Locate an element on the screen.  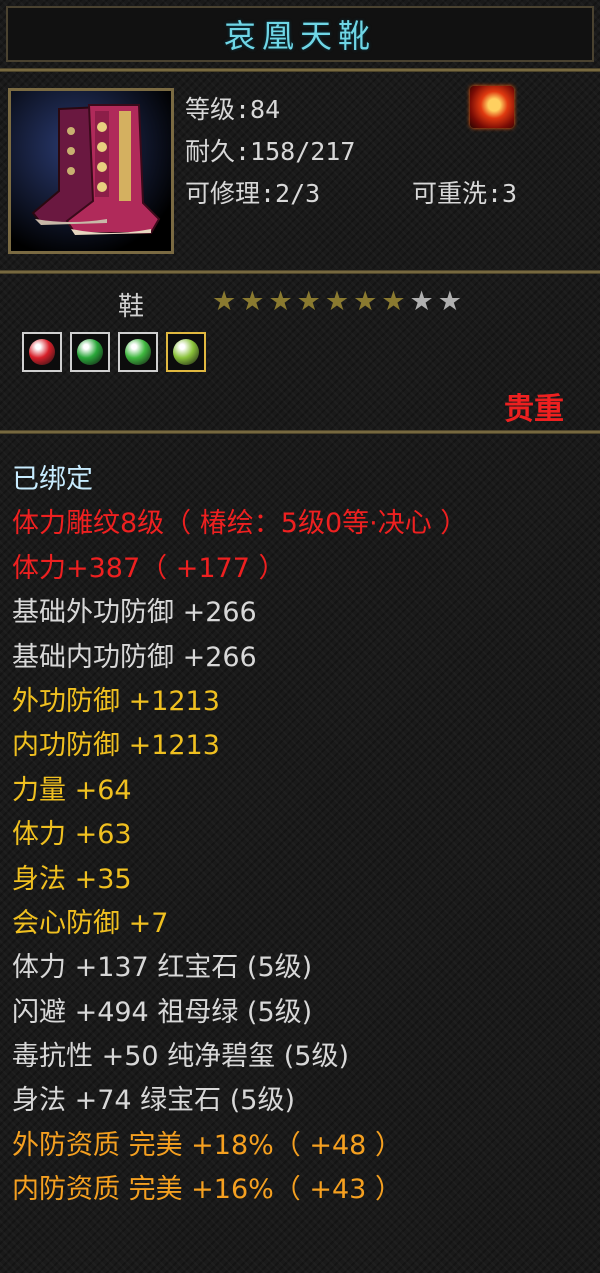
rewash-text: 可重洗:3 is located at coordinates (465, 193).